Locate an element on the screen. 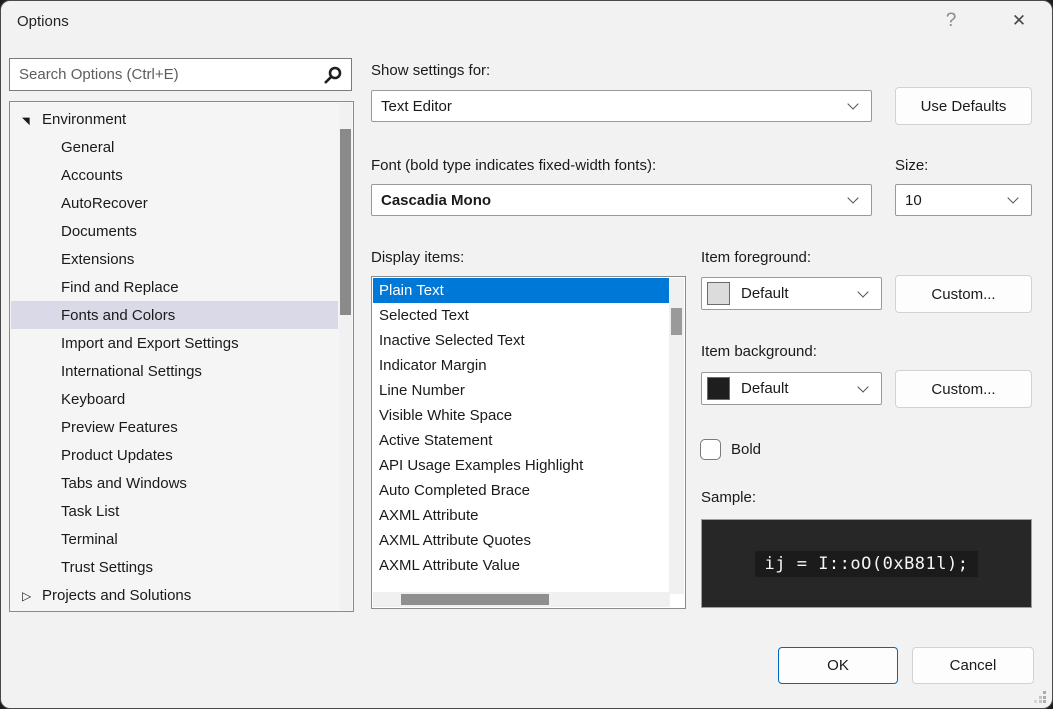  bold-checkbox-label: Bold is located at coordinates (746, 449).